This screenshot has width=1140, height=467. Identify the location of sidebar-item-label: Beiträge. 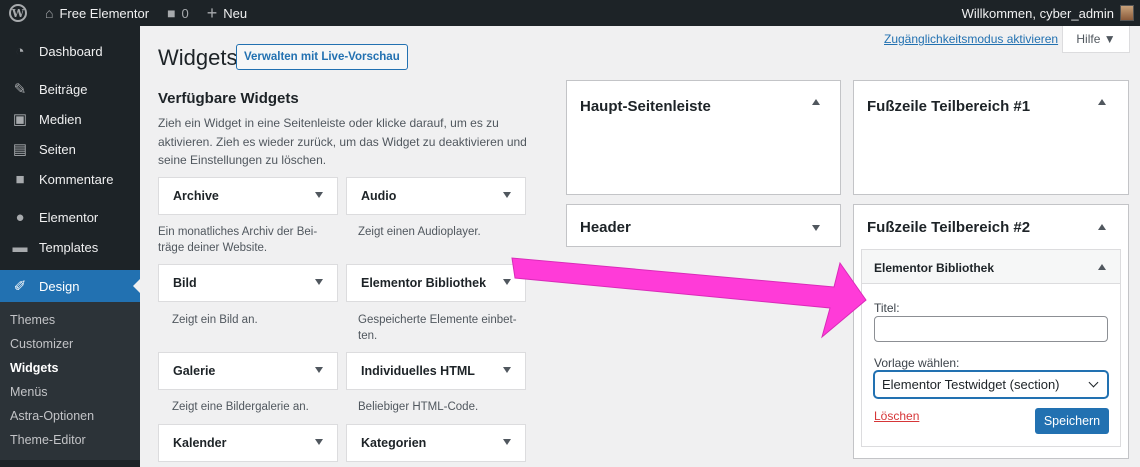
(63, 89).